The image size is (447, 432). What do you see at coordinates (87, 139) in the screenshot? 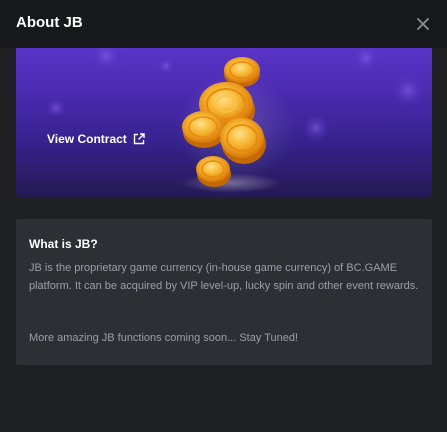
I see `view-contract-label: View Contract` at bounding box center [87, 139].